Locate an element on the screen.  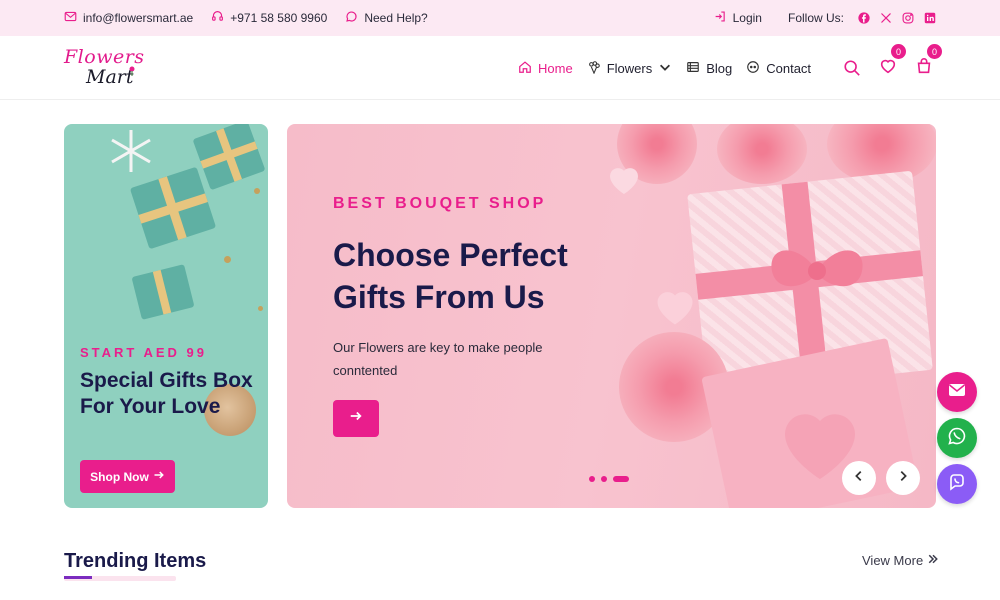
trending-title: Trending Items is located at coordinates (135, 561).